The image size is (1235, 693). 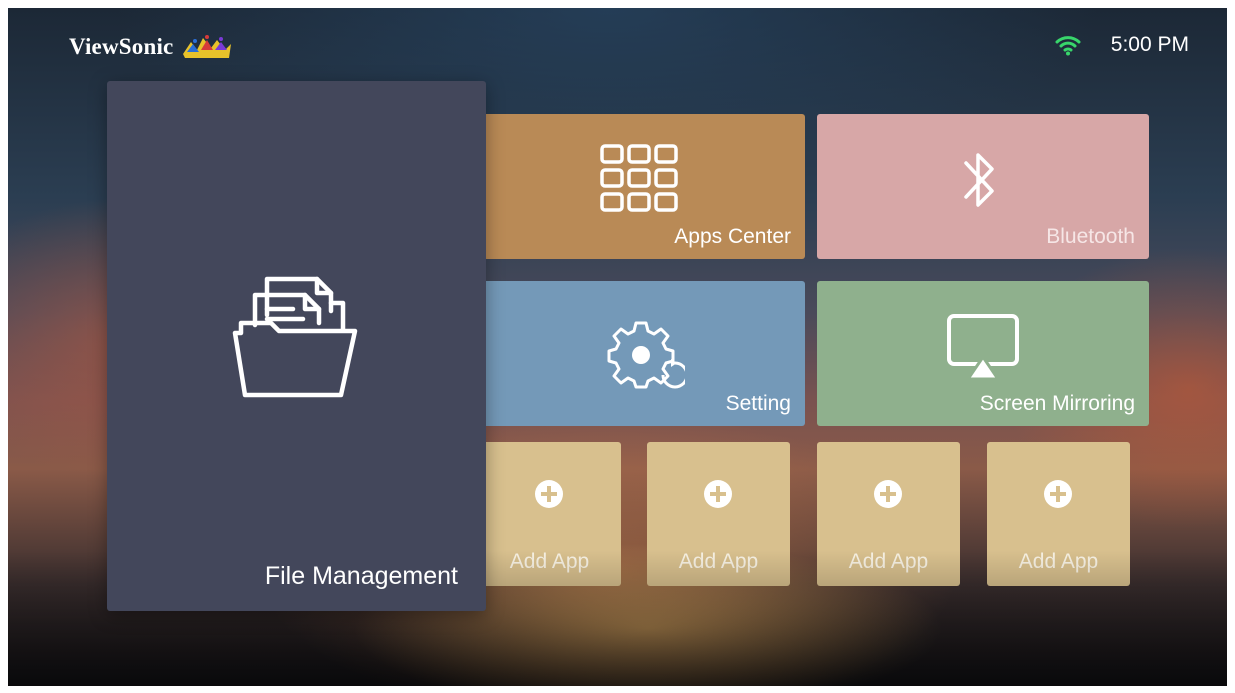 What do you see at coordinates (361, 576) in the screenshot?
I see `tile-label: File Management` at bounding box center [361, 576].